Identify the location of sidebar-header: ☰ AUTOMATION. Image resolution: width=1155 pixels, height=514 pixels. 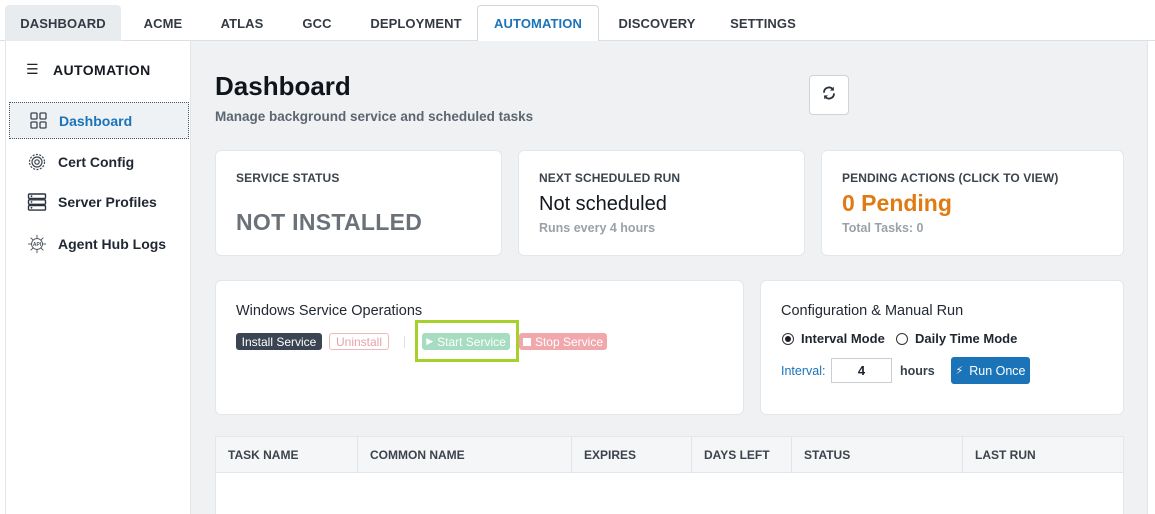
(88, 69).